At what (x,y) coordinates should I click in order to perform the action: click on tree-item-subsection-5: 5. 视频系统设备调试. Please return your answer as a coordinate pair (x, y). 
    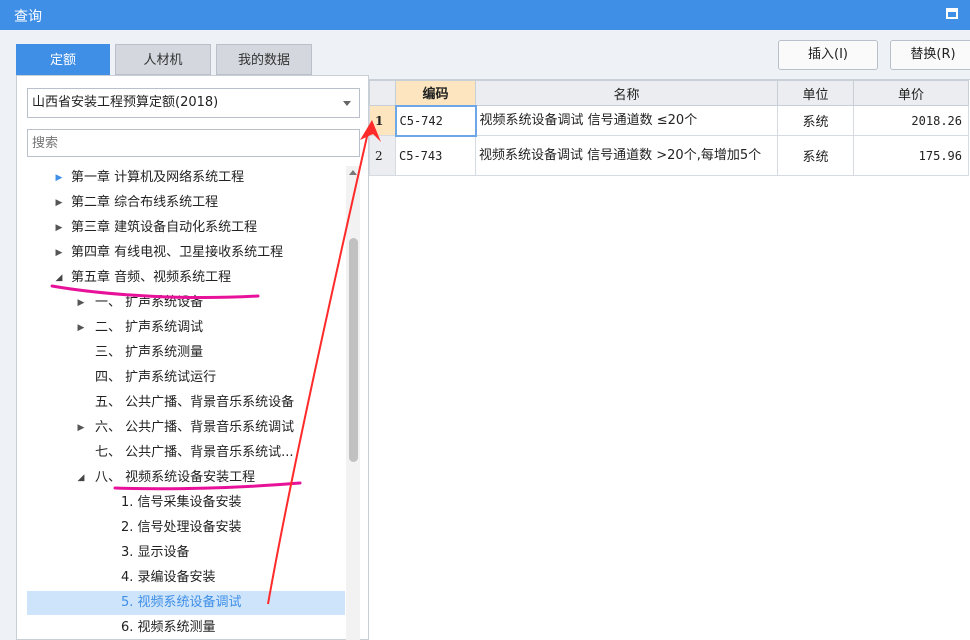
    Looking at the image, I should click on (186, 603).